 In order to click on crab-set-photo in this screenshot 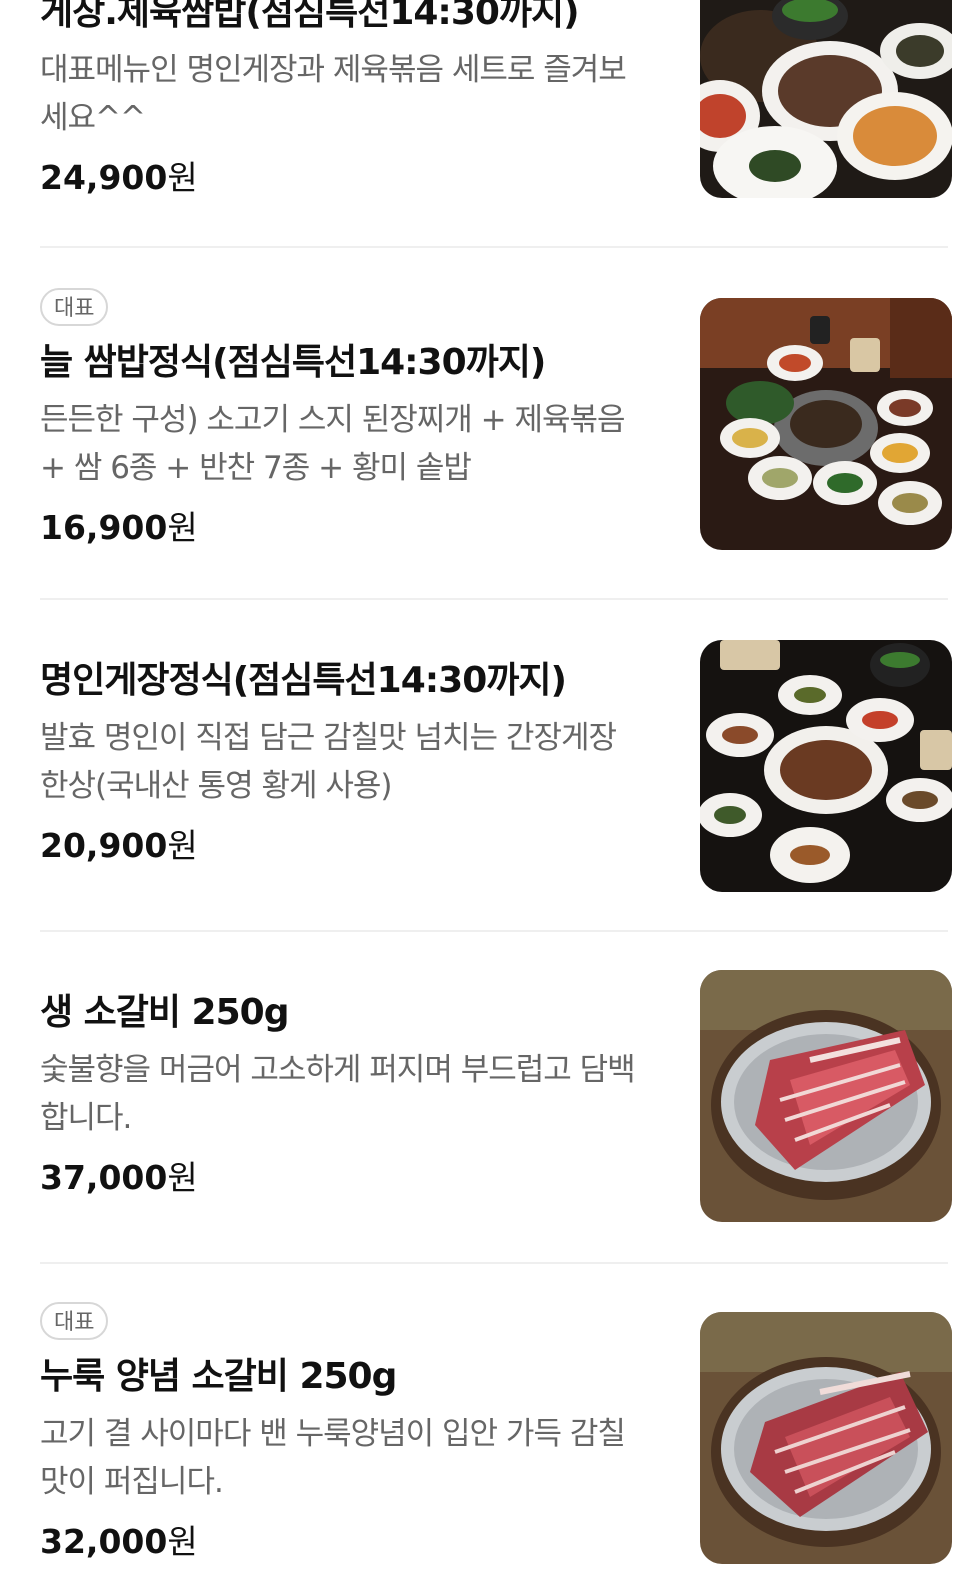, I will do `click(826, 766)`.